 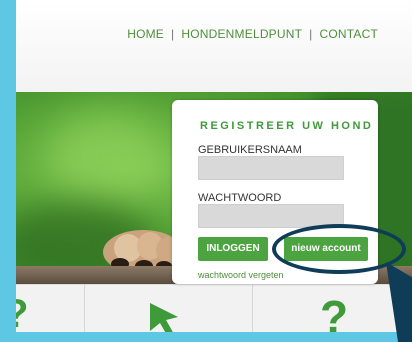 What do you see at coordinates (250, 150) in the screenshot?
I see `username-label: GEBRUIKERSNAAM` at bounding box center [250, 150].